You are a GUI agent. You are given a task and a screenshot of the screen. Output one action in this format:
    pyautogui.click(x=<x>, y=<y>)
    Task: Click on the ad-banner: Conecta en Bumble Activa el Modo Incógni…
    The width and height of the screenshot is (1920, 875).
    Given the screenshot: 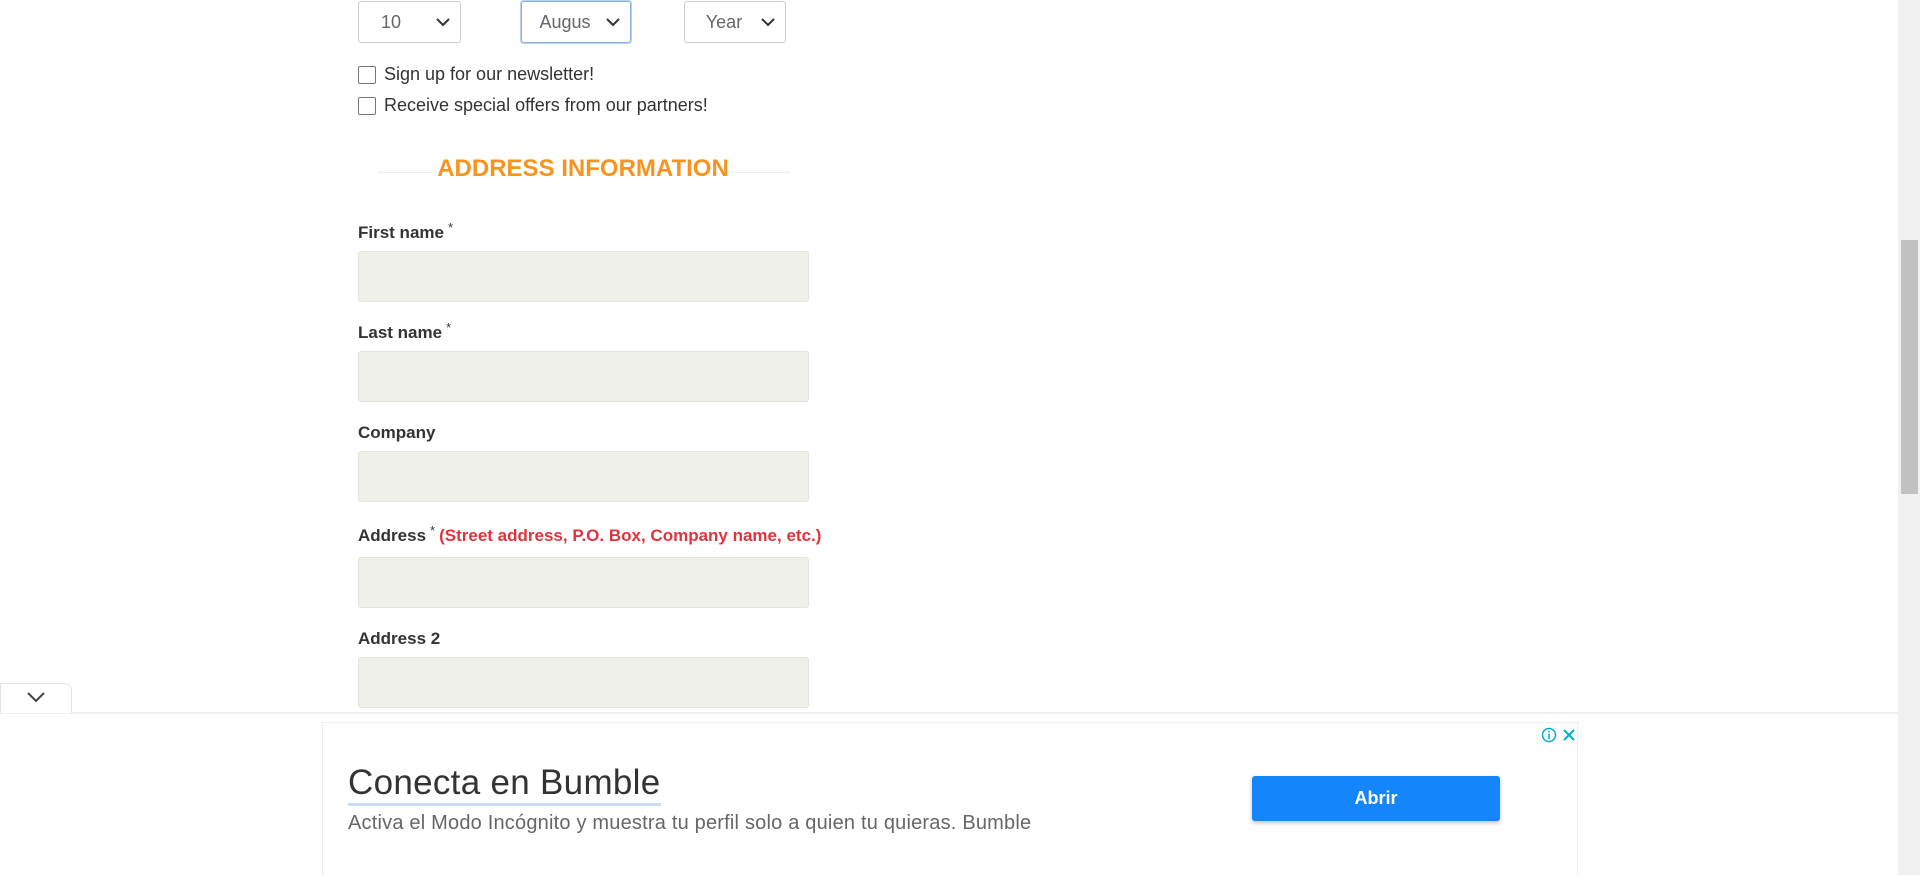 What is the action you would take?
    pyautogui.click(x=950, y=798)
    